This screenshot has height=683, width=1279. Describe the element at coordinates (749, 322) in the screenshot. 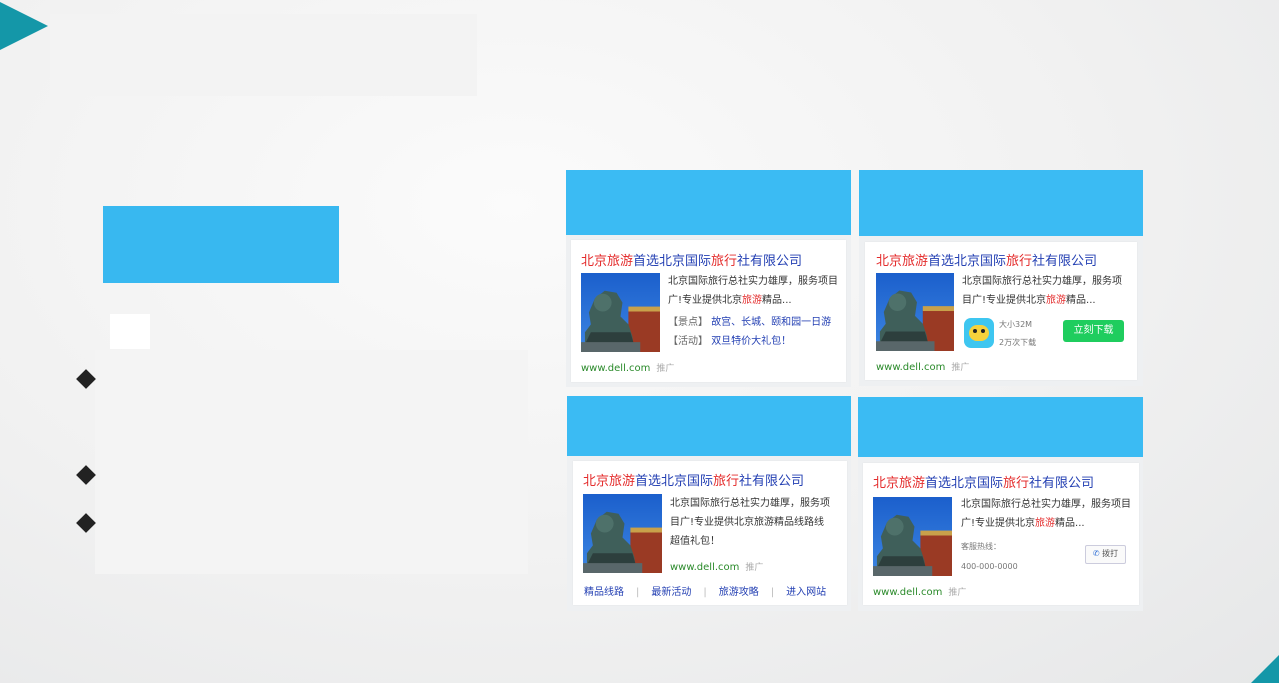

I see `ad-spots: 【景点】 故宫、长城、颐和园一日游` at that location.